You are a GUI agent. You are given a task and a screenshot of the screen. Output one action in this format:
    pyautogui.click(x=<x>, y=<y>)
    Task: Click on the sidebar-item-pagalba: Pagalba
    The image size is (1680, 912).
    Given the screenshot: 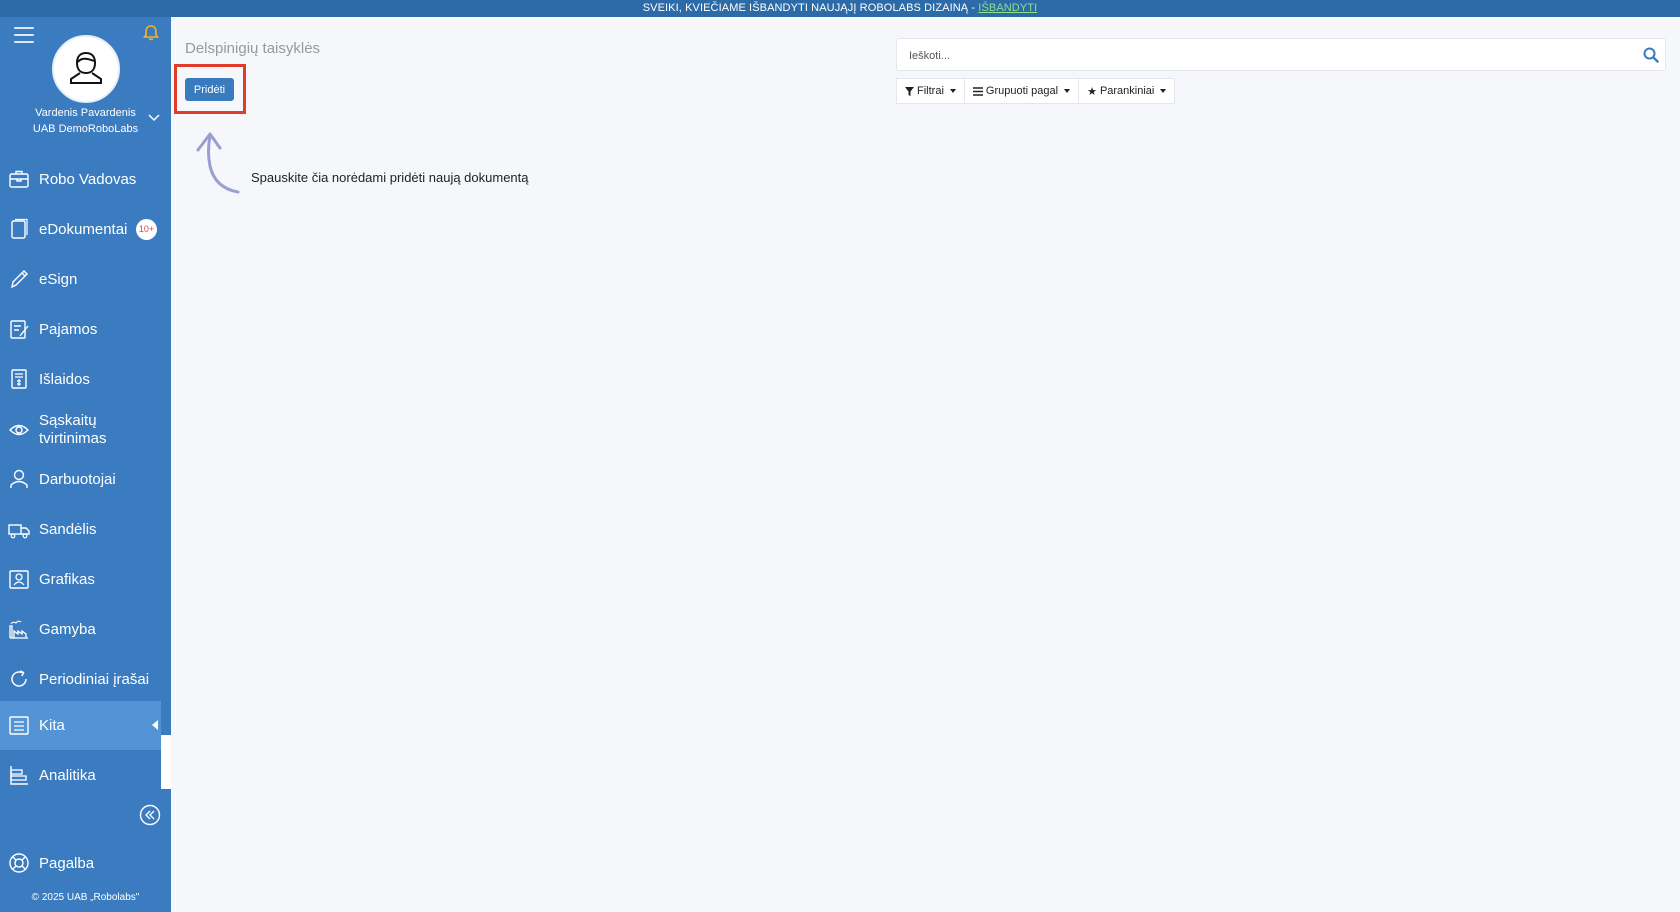 What is the action you would take?
    pyautogui.click(x=85, y=863)
    